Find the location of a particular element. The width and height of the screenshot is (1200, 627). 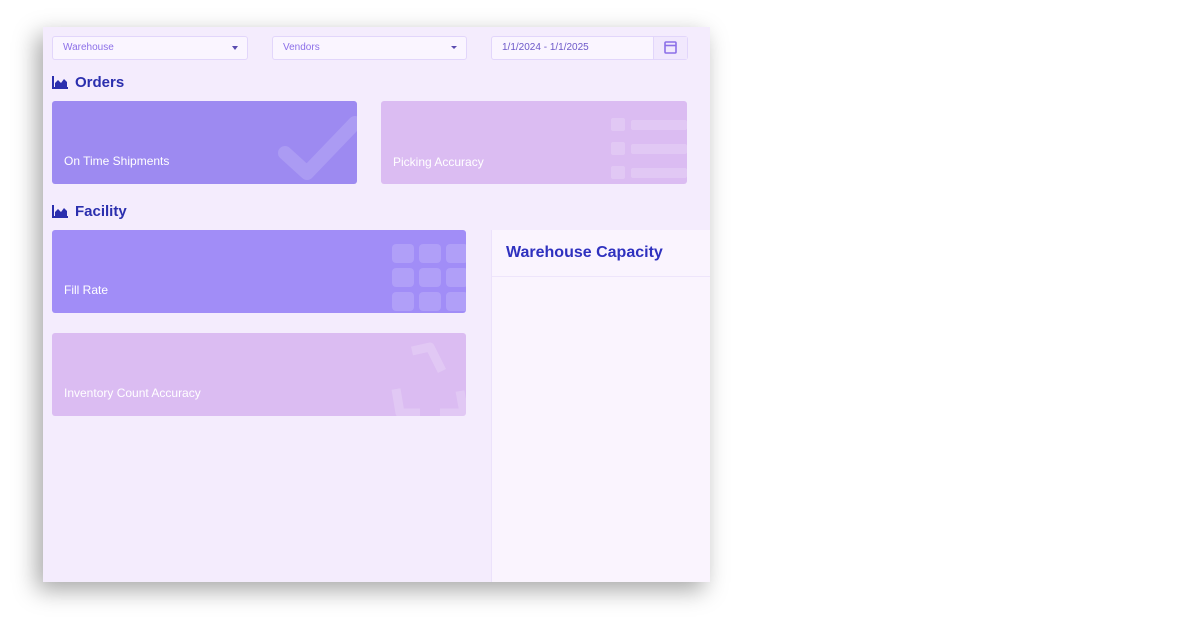

card-label: Fill Rate is located at coordinates (86, 290).